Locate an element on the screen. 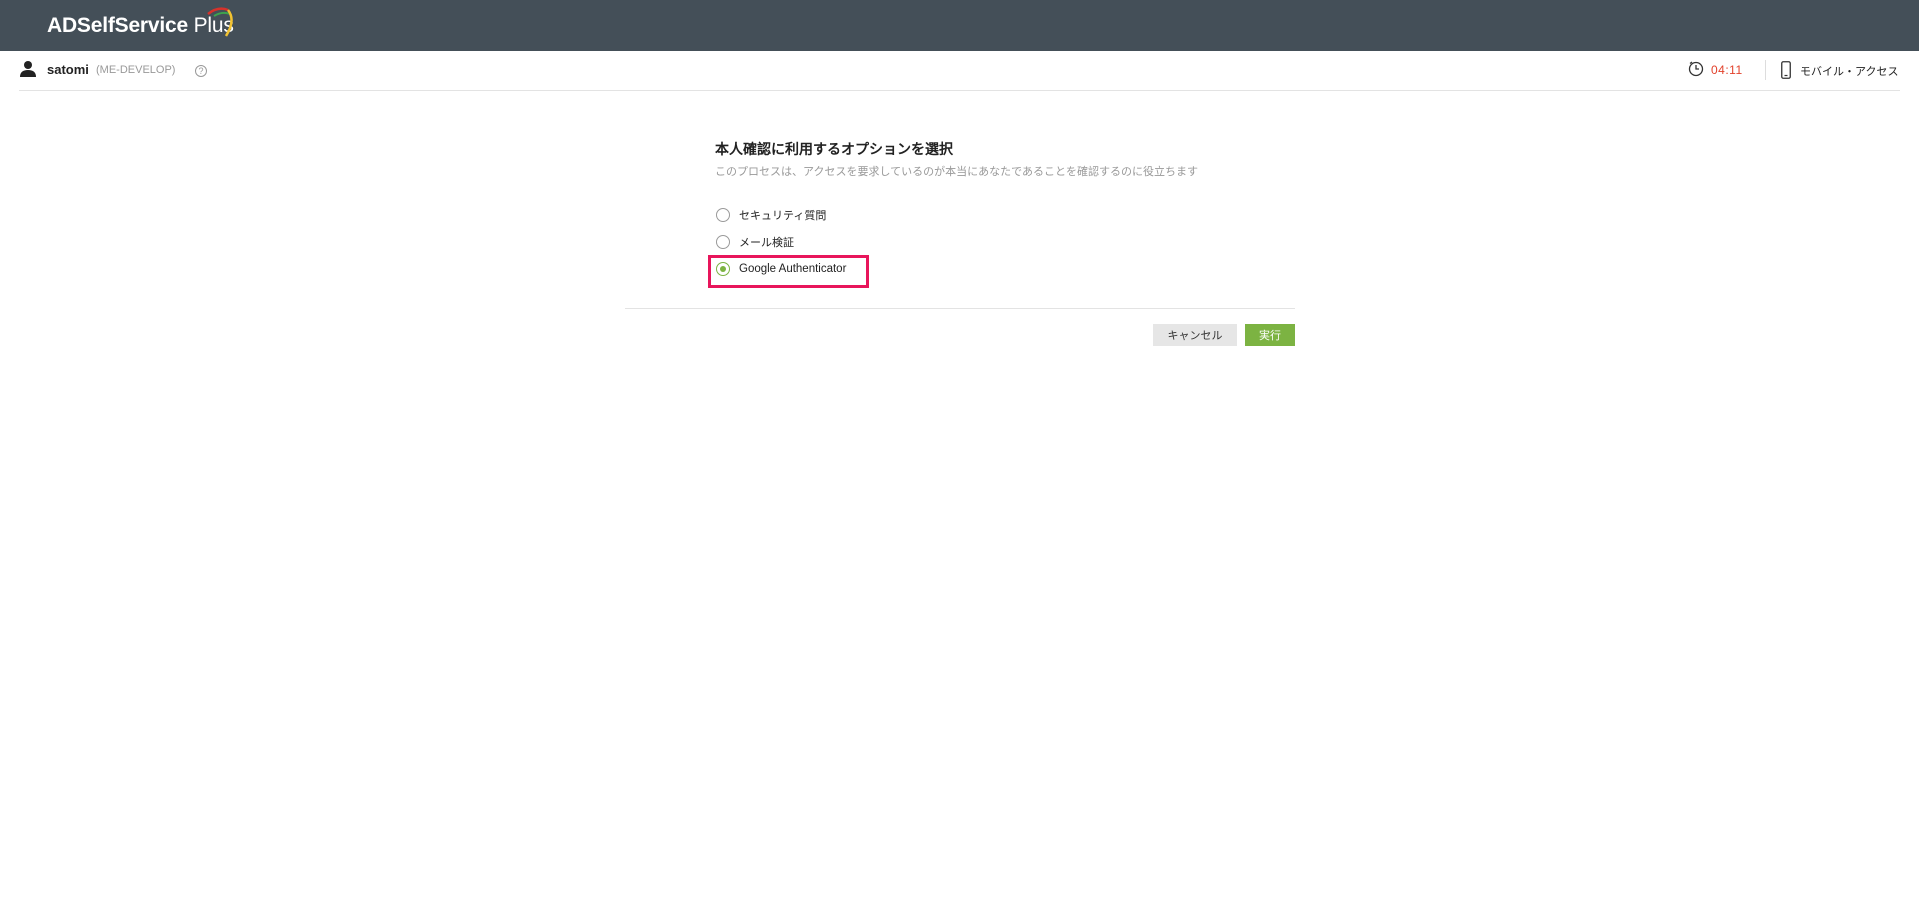  mobile-icon is located at coordinates (1786, 70).